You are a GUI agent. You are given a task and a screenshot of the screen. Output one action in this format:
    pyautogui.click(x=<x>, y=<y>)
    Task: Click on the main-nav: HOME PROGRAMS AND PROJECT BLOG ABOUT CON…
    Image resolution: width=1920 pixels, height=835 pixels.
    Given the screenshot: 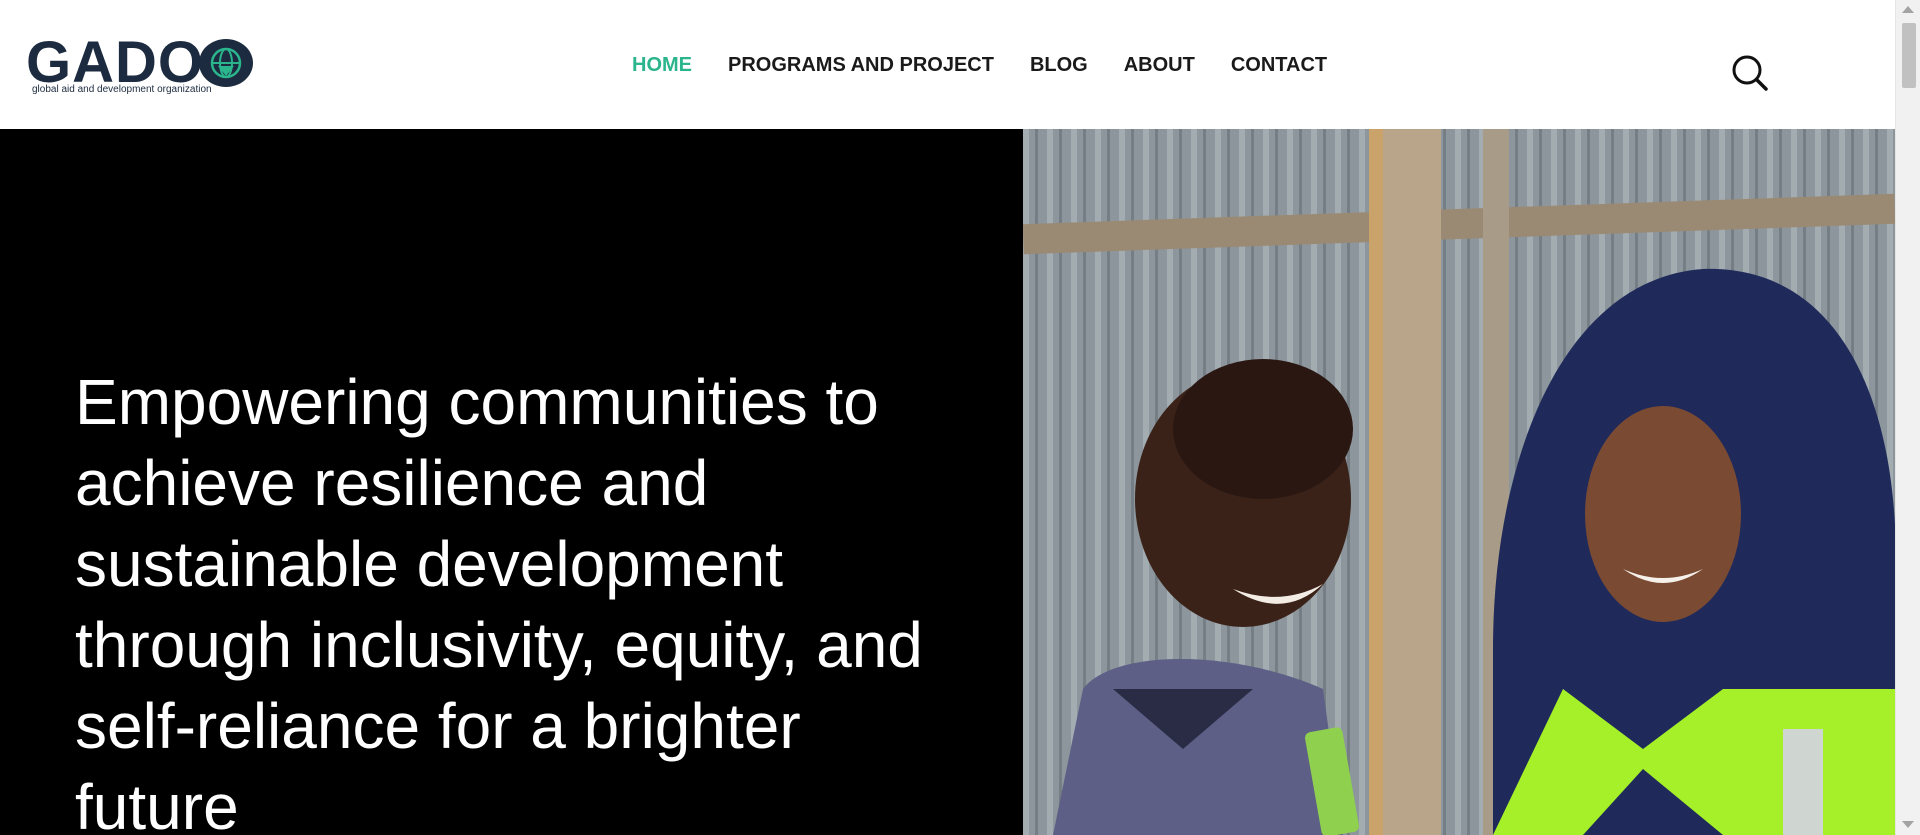 What is the action you would take?
    pyautogui.click(x=997, y=65)
    